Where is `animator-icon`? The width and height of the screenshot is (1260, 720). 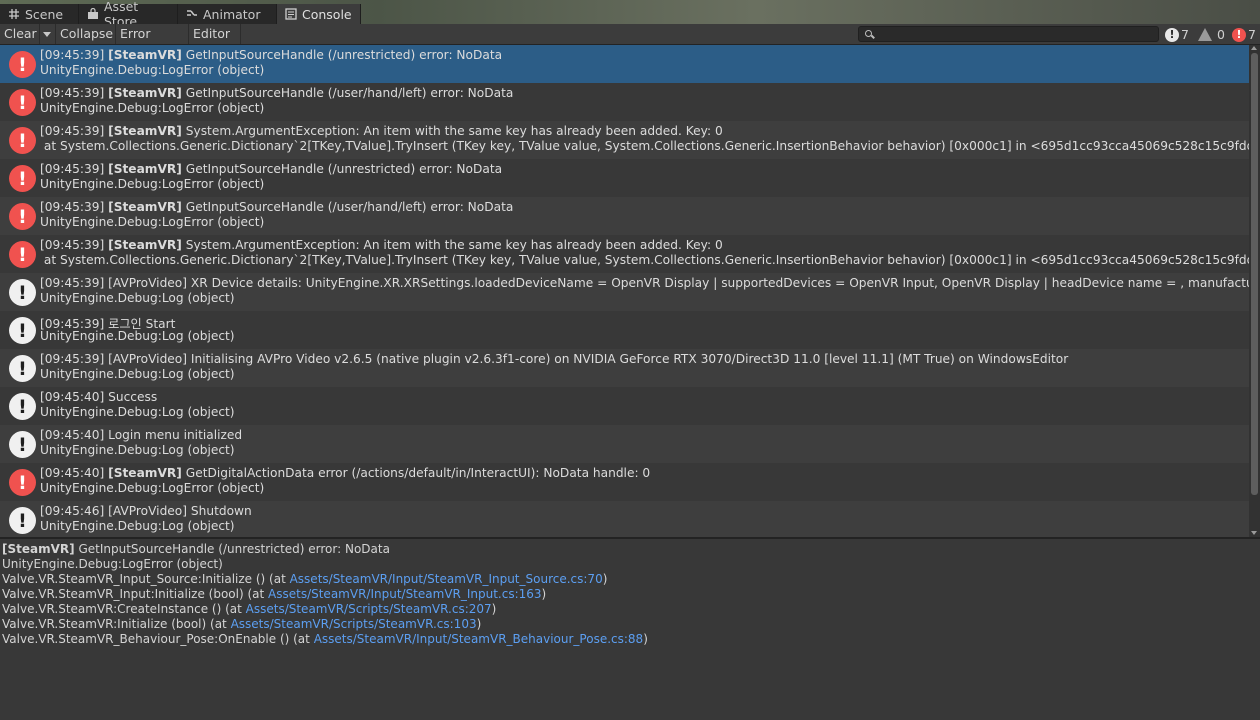
animator-icon is located at coordinates (192, 14).